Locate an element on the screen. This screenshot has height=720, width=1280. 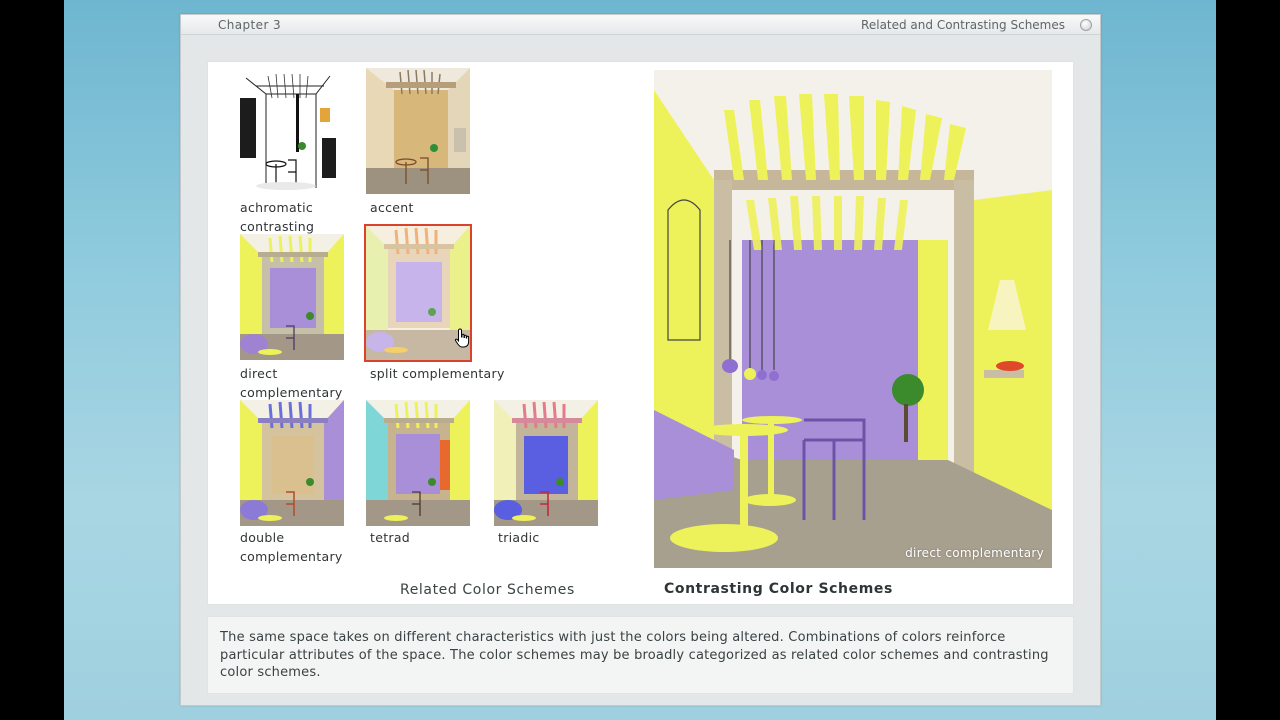
related-schemes-caption: Related Color Schemes is located at coordinates (487, 590).